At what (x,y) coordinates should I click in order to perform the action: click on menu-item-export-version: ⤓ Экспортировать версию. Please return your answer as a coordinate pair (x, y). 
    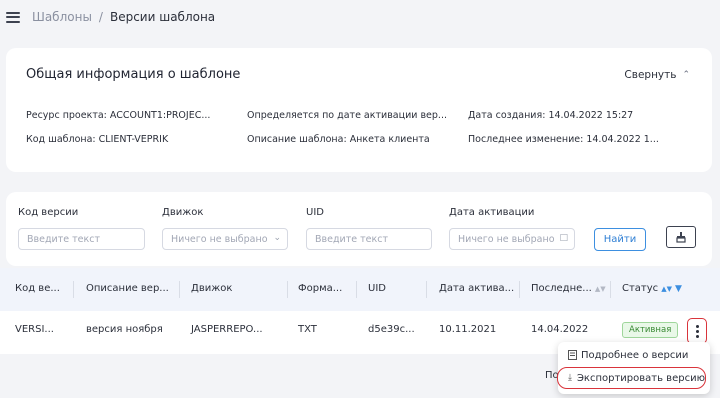
    Looking at the image, I should click on (631, 378).